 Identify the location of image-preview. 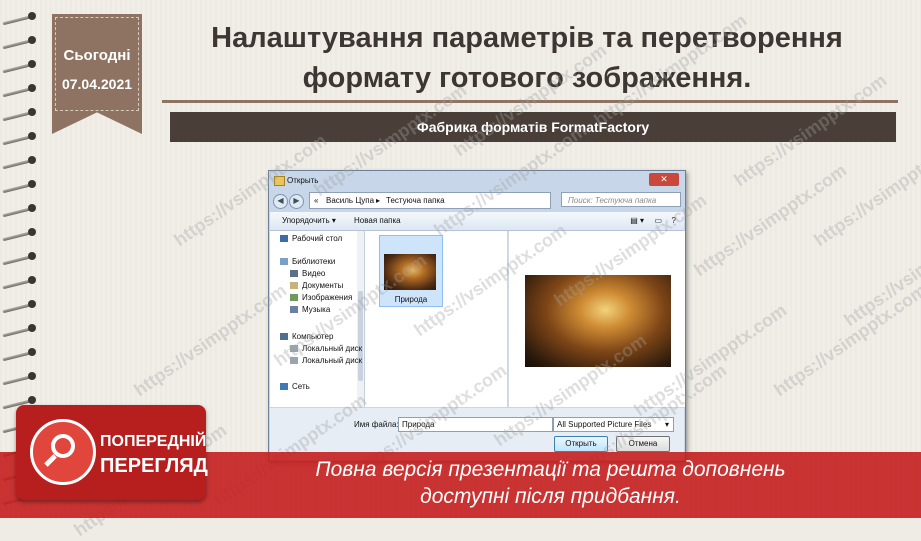
(598, 321).